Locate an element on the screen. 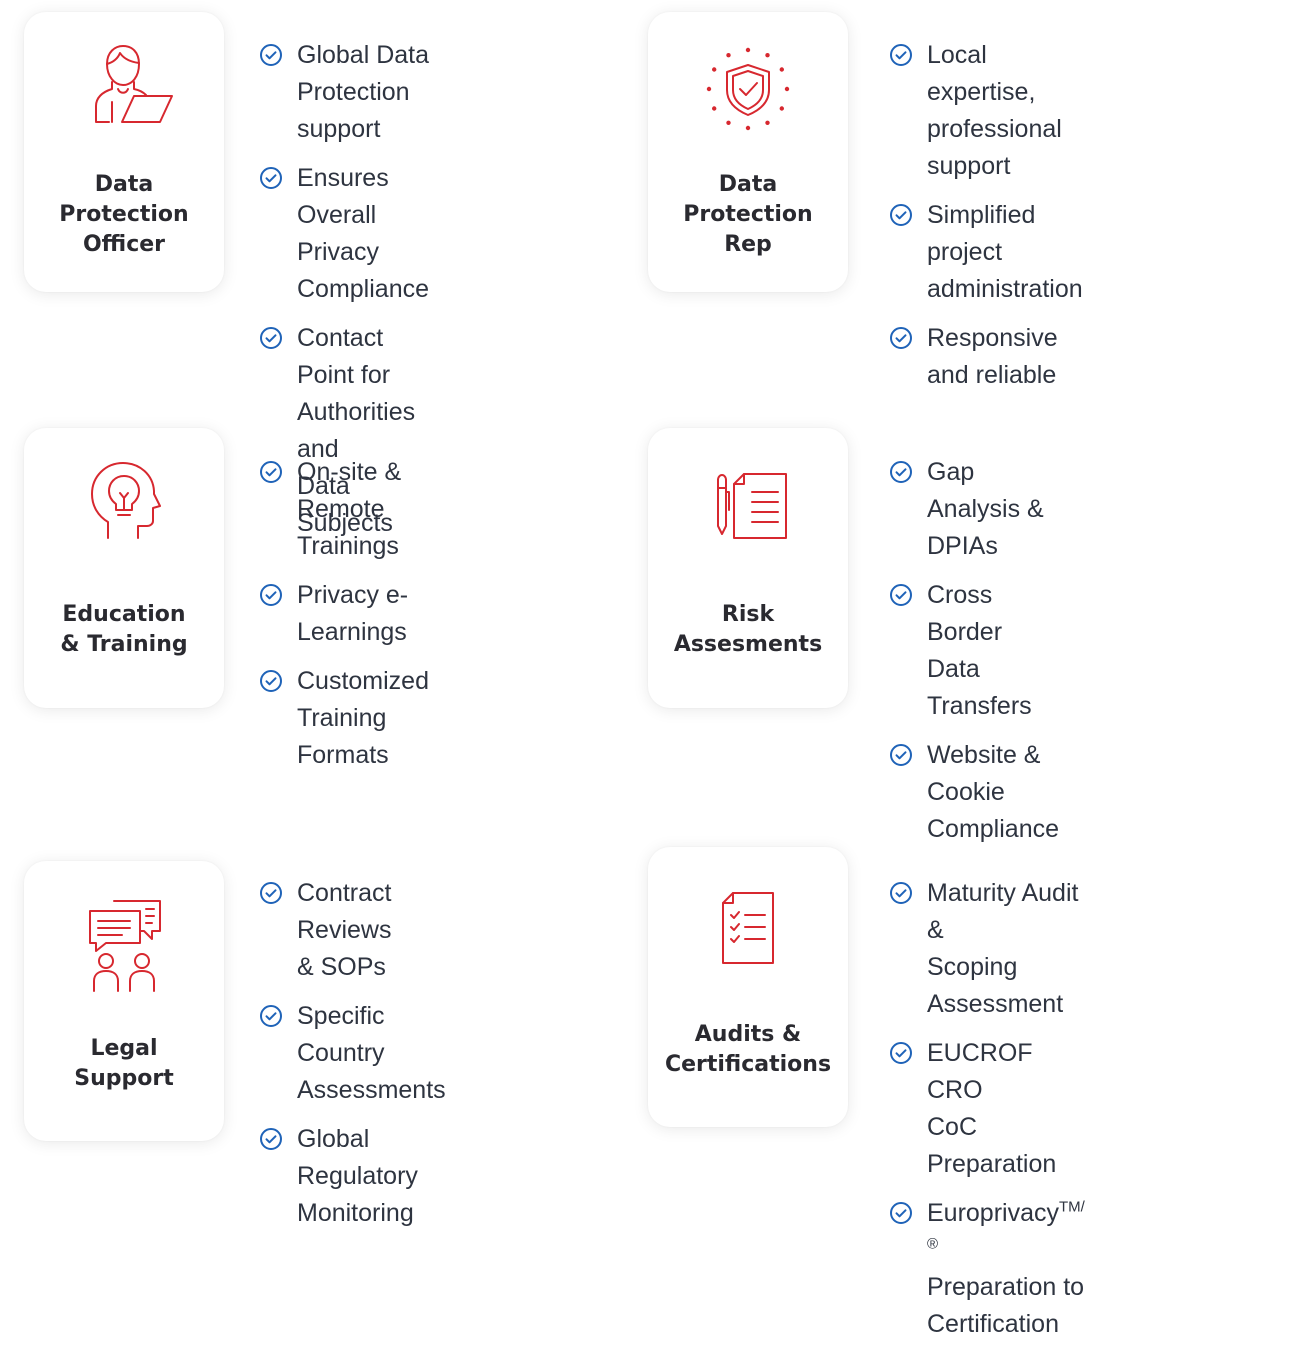  list-item: Specific Country Assessments is located at coordinates (352, 1053).